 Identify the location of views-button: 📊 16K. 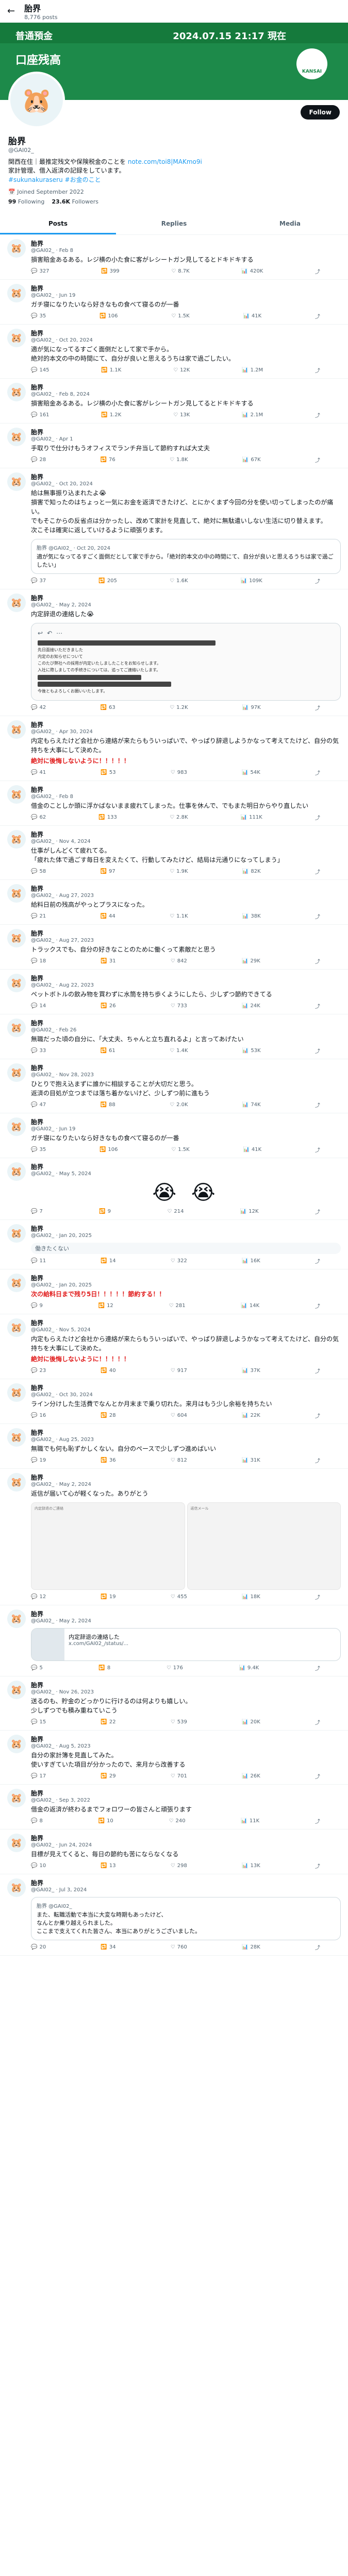
(251, 1261).